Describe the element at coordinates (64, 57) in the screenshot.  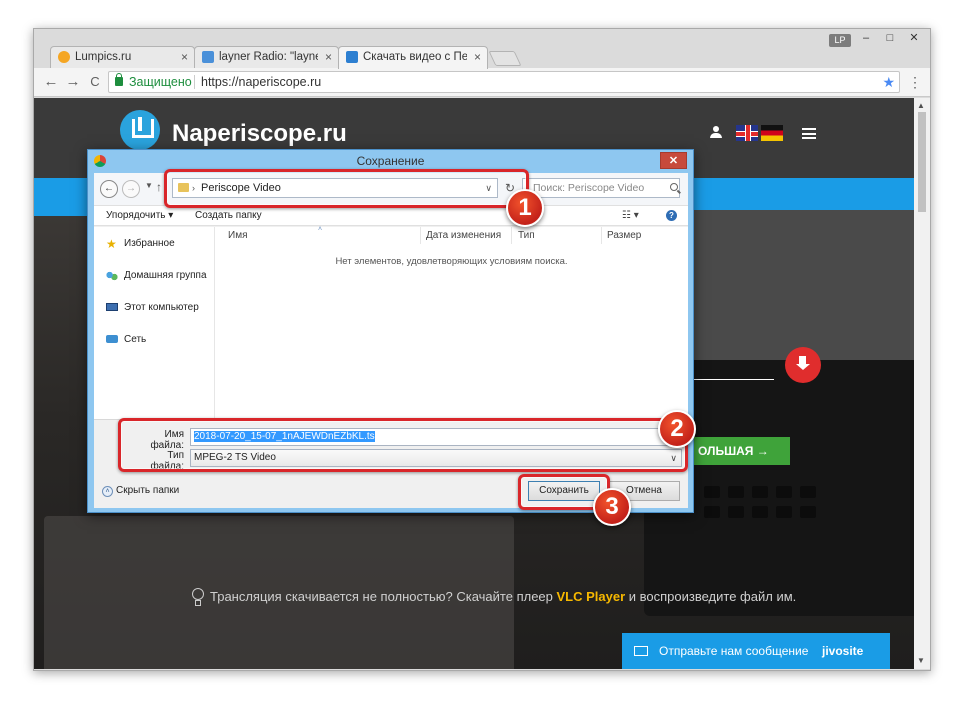
I see `lumpics-favicon-icon` at that location.